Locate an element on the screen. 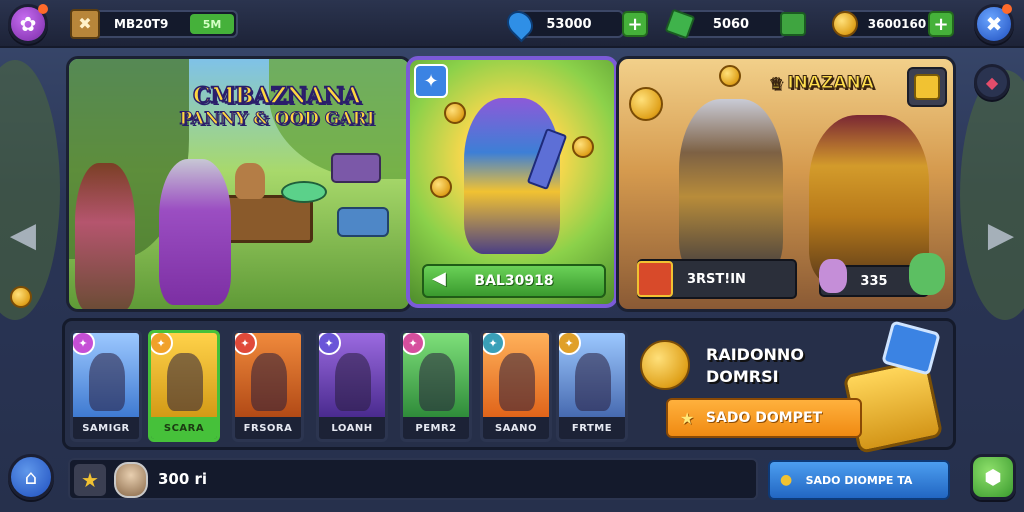  gem-icon: ◆ is located at coordinates (992, 82).